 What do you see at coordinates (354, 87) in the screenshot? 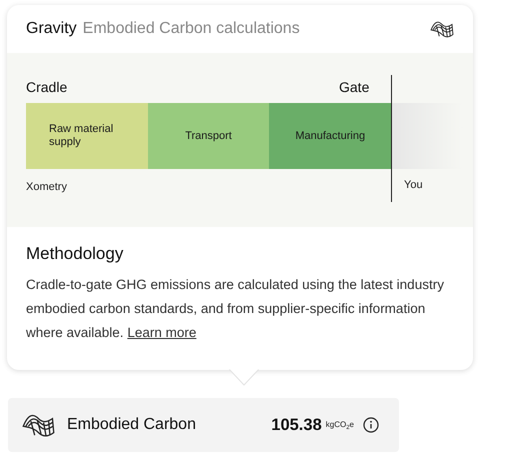
I see `end-label: Gate` at bounding box center [354, 87].